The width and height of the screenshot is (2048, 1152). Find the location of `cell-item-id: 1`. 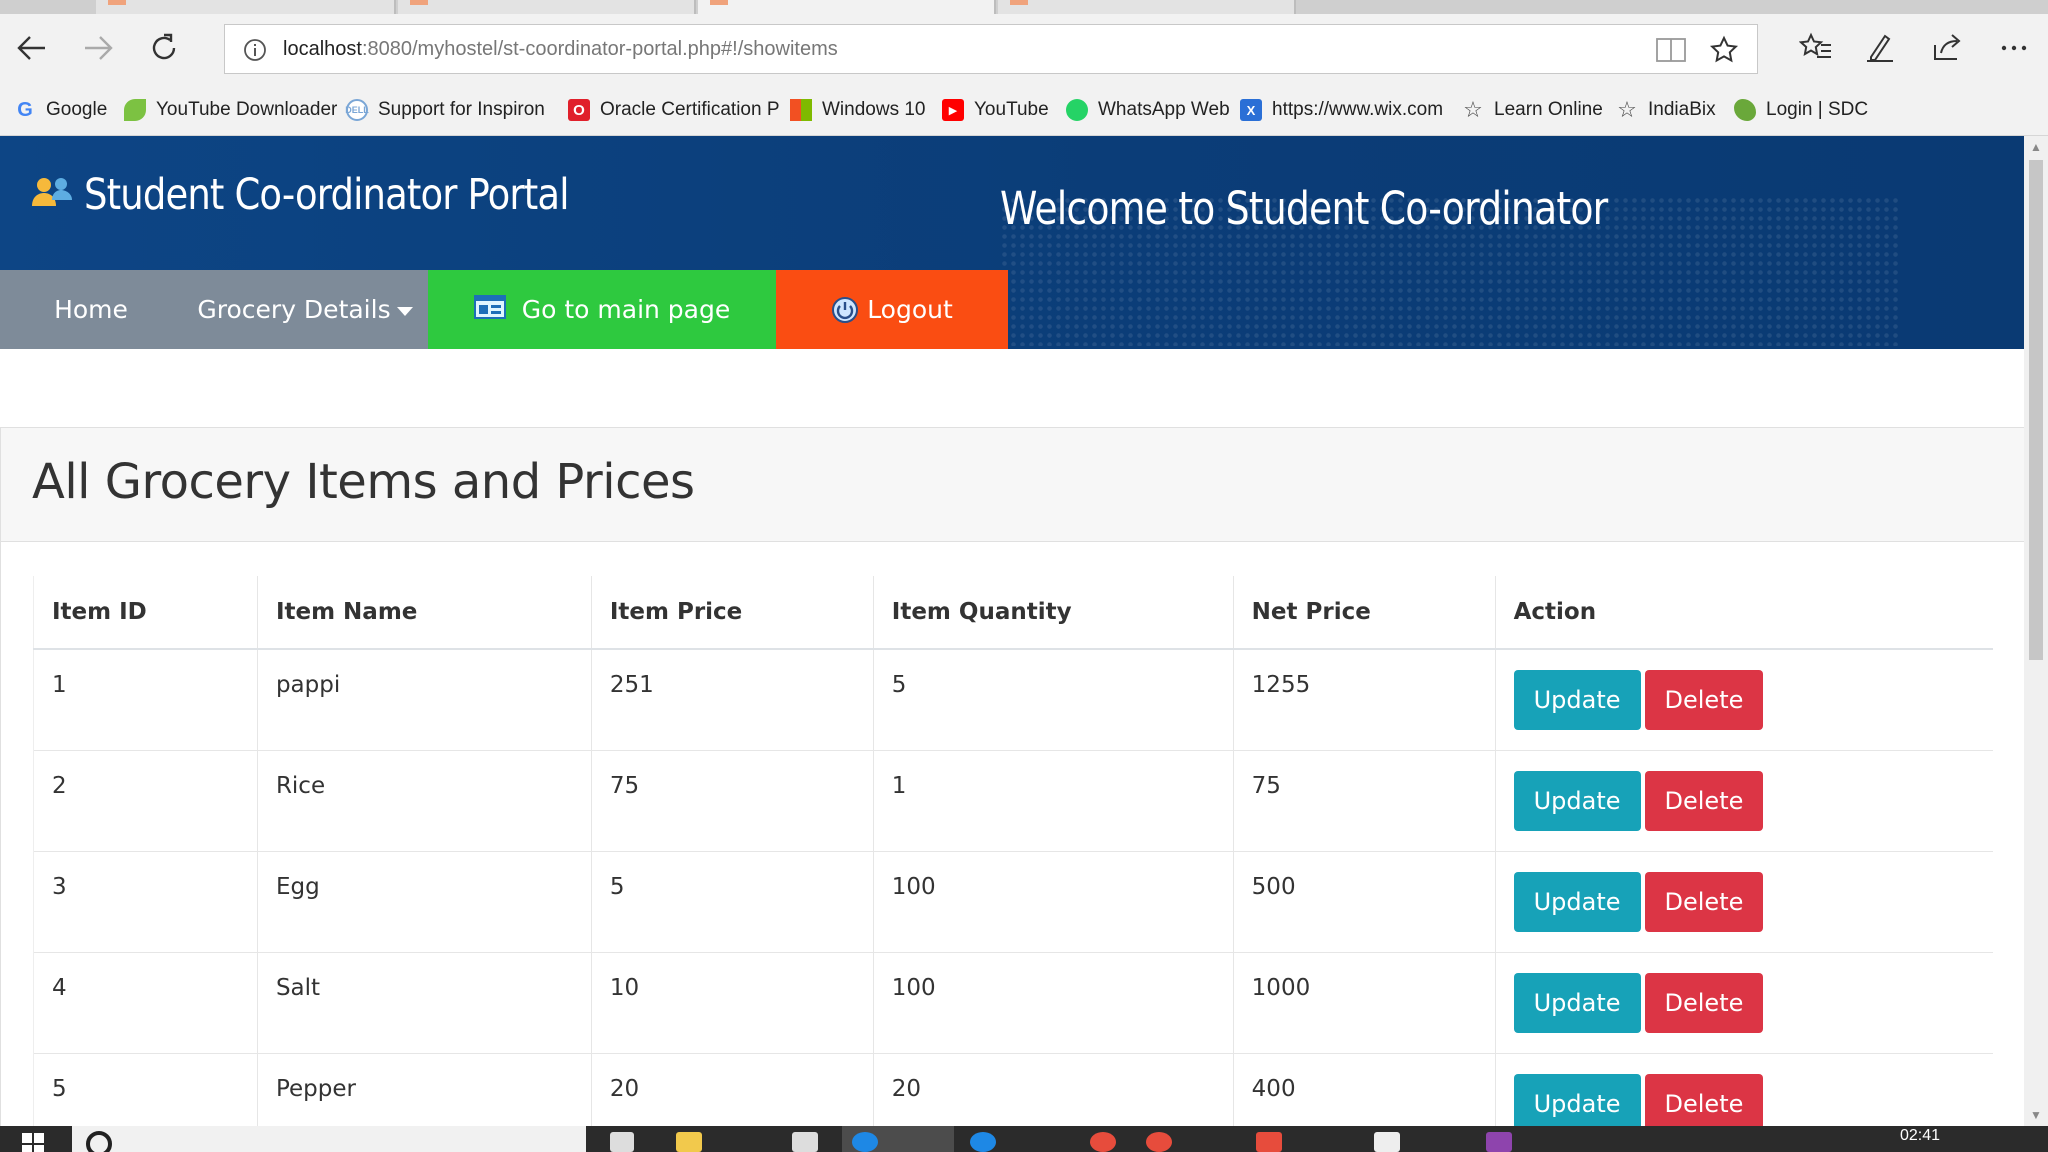

cell-item-id: 1 is located at coordinates (145, 699).